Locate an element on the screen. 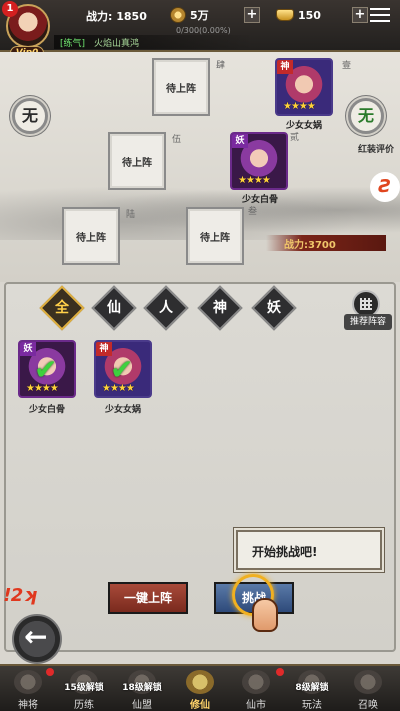  gold-value: 150 is located at coordinates (309, 15).